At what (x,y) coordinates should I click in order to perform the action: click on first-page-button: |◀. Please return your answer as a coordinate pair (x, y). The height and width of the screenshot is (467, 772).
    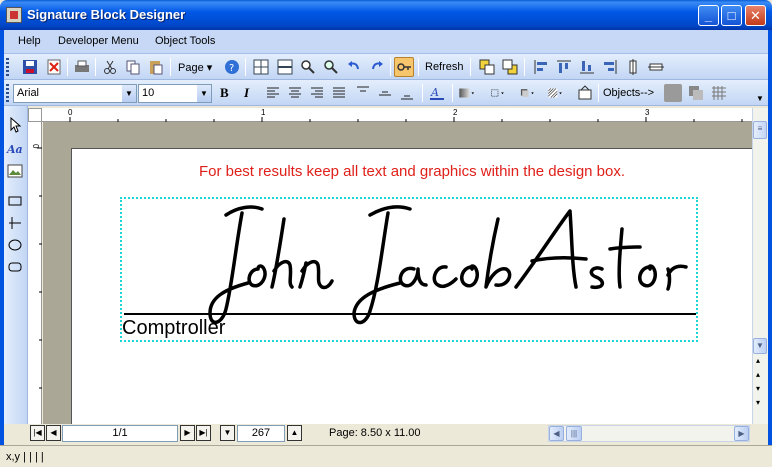
    Looking at the image, I should click on (37, 433).